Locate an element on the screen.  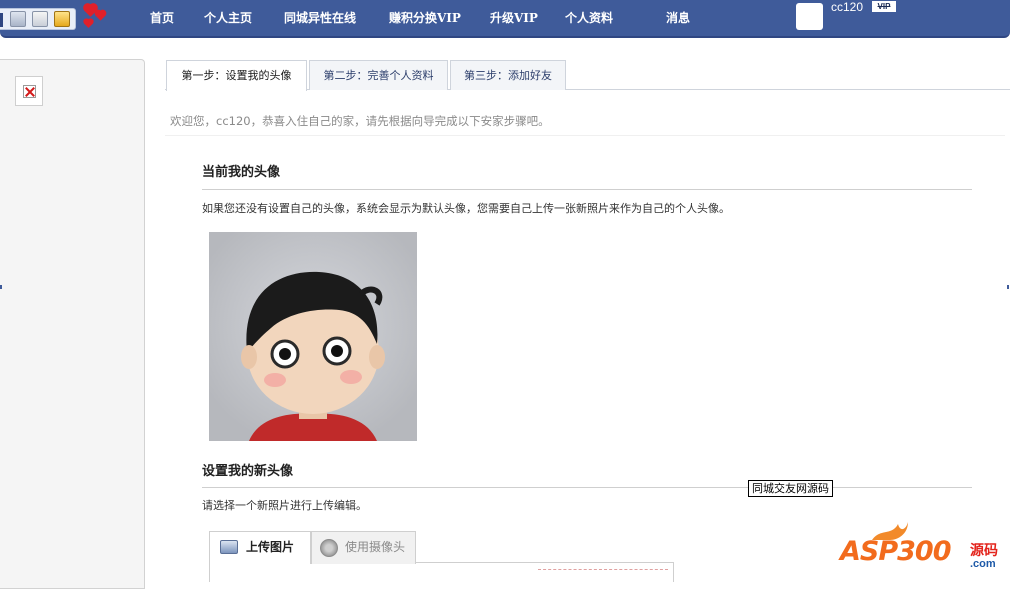
edge-marker-right is located at coordinates (1008, 287).